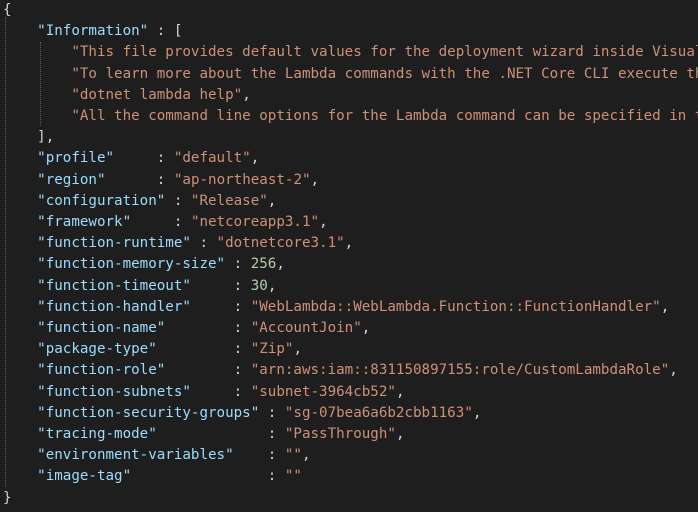 This screenshot has height=512, width=698. Describe the element at coordinates (114, 285) in the screenshot. I see `json-key: "function-timeout"` at that location.